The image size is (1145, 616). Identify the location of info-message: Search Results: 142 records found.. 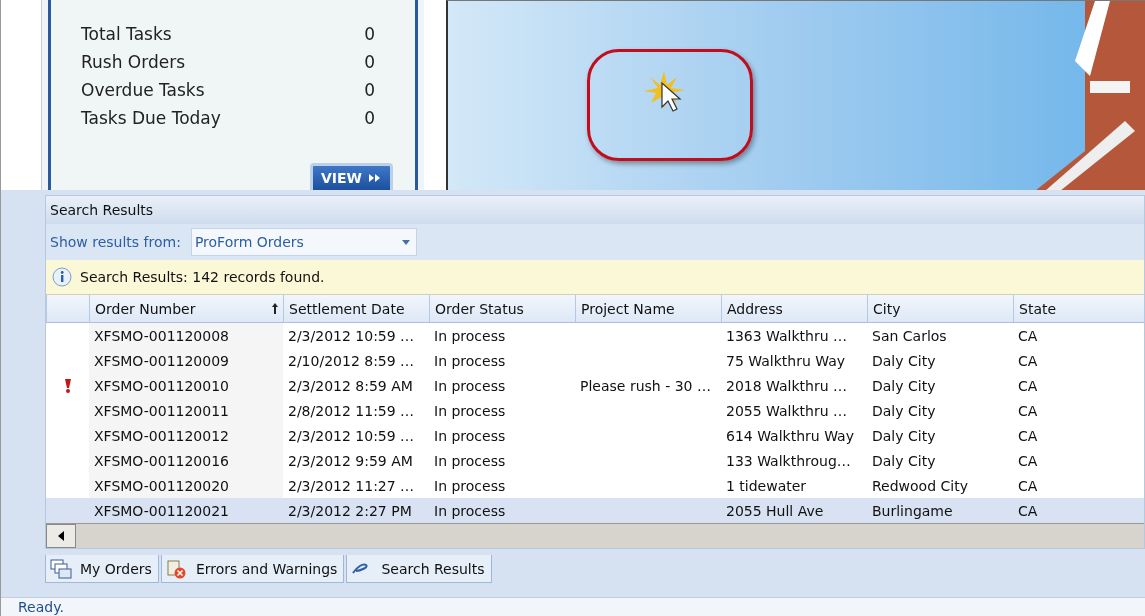
(202, 277).